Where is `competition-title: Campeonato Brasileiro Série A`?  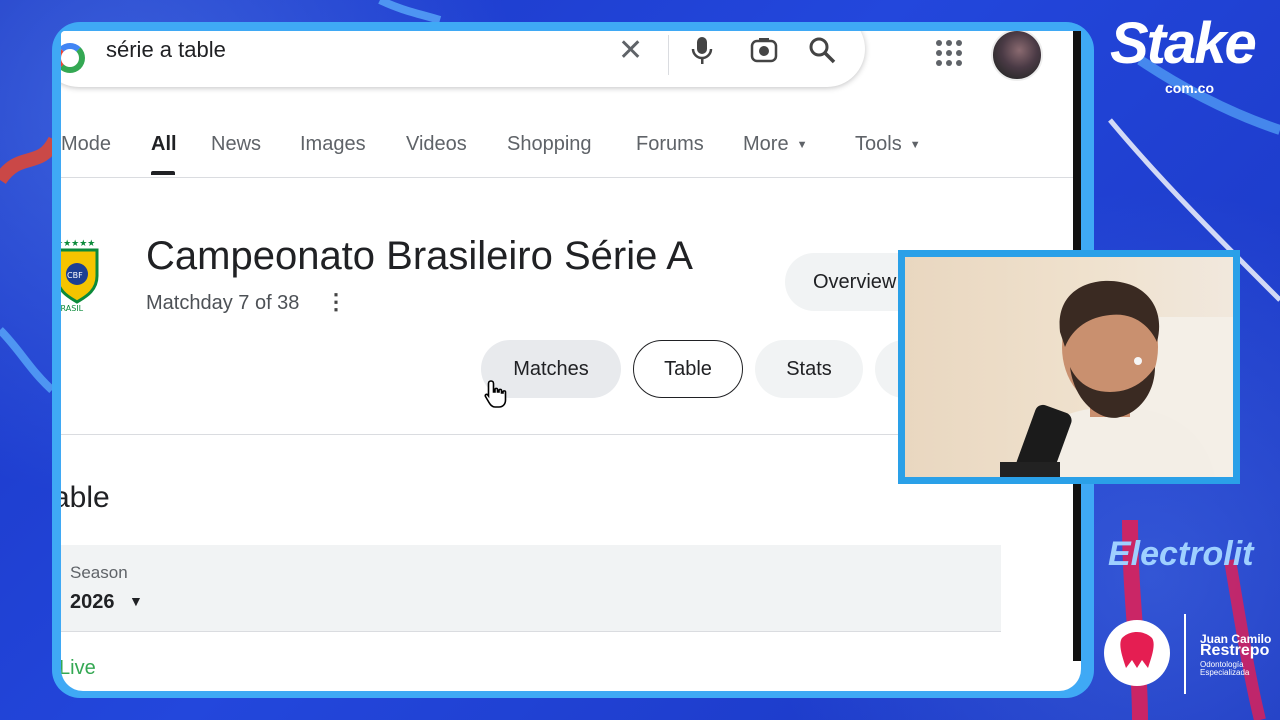
competition-title: Campeonato Brasileiro Série A is located at coordinates (419, 256).